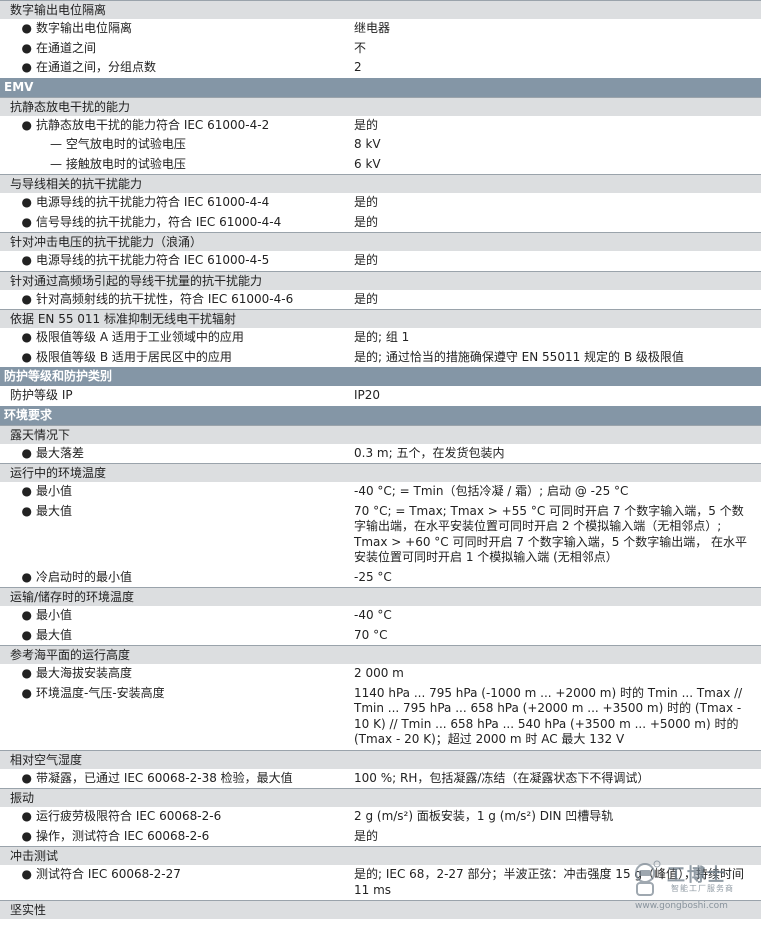 The image size is (761, 927). Describe the element at coordinates (159, 221) in the screenshot. I see `spec-label-text: 信号导线的抗干扰能力，符合 IEC 61000-4-4` at that location.